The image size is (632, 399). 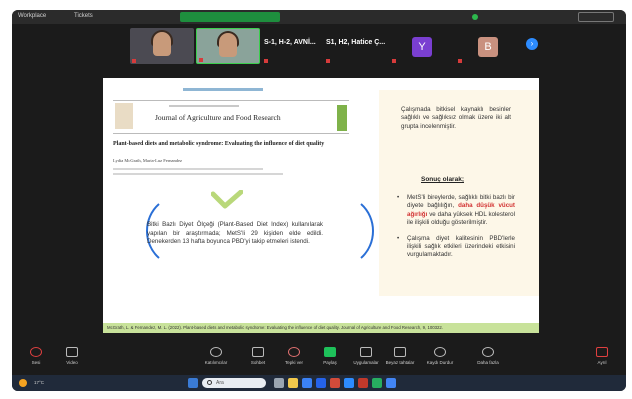 I want to click on whiteboard-icon, so click(x=400, y=352).